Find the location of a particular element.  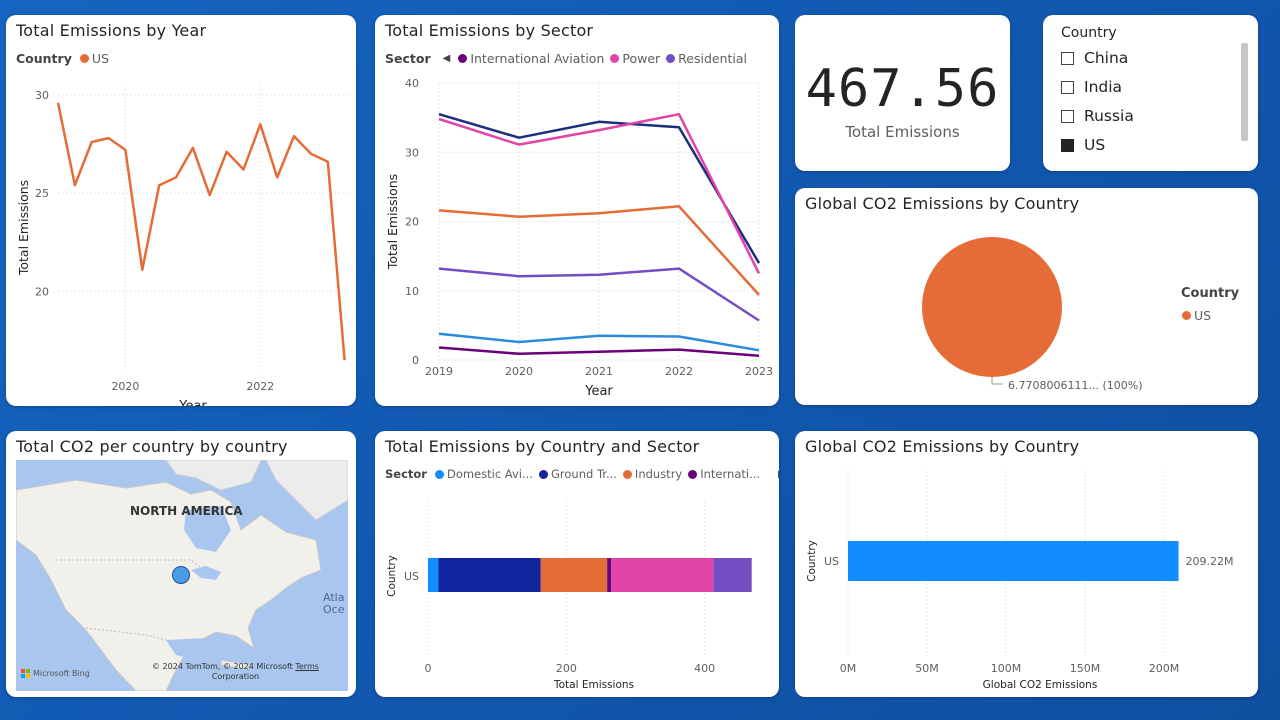

slicer-item-us: US is located at coordinates (1083, 145).